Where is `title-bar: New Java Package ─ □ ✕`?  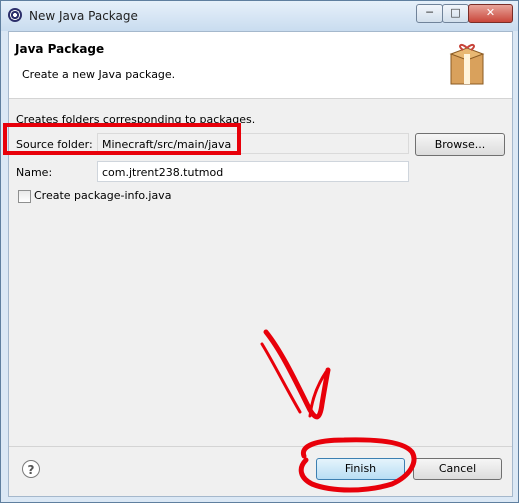 title-bar: New Java Package ─ □ ✕ is located at coordinates (259, 16).